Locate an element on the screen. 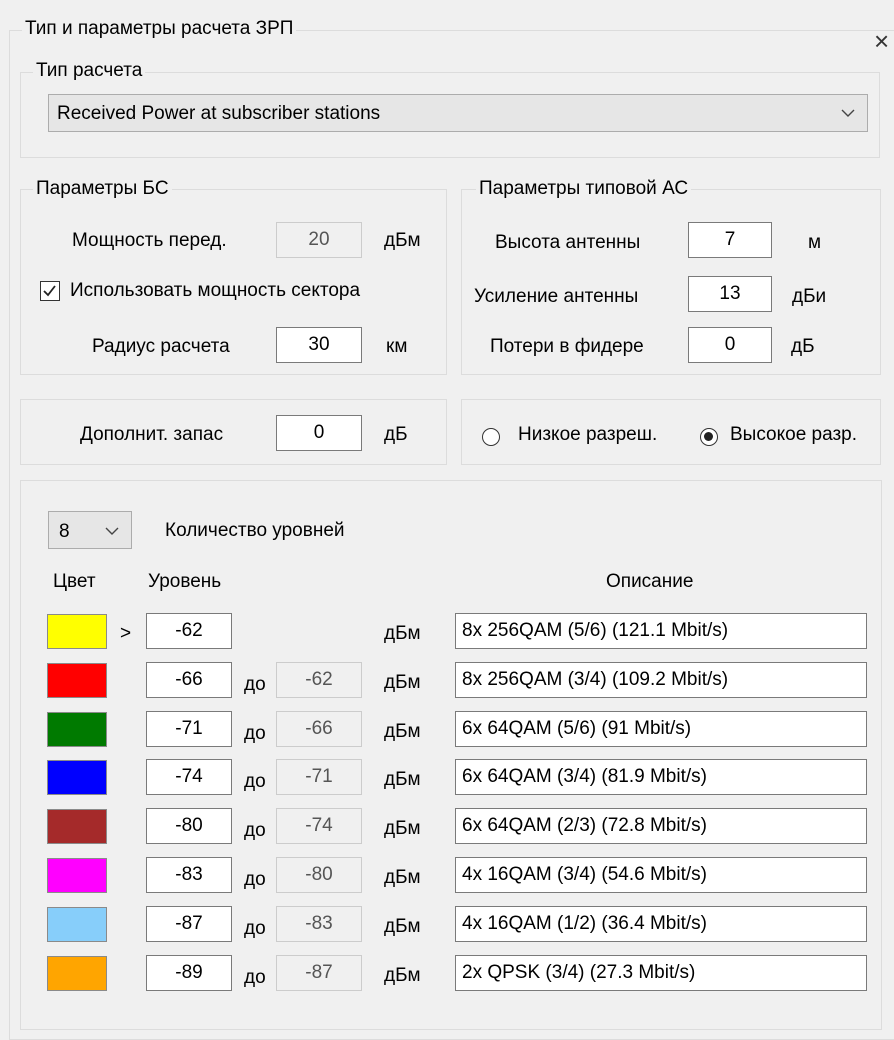 Image resolution: width=894 pixels, height=1040 pixels. calc-radius-unit: км is located at coordinates (397, 346).